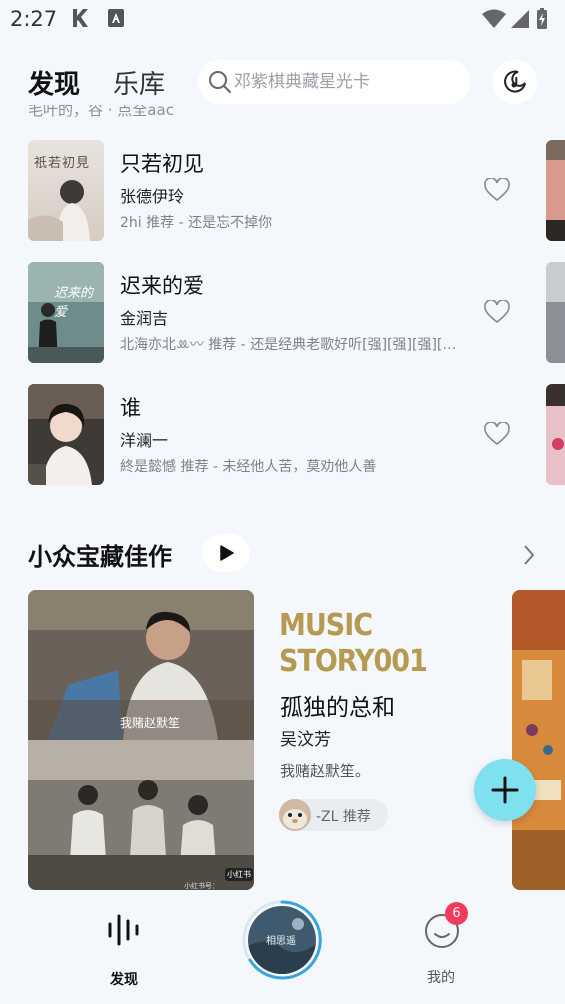  Describe the element at coordinates (305, 740) in the screenshot. I see `feature-artist: 吴汶芳` at that location.